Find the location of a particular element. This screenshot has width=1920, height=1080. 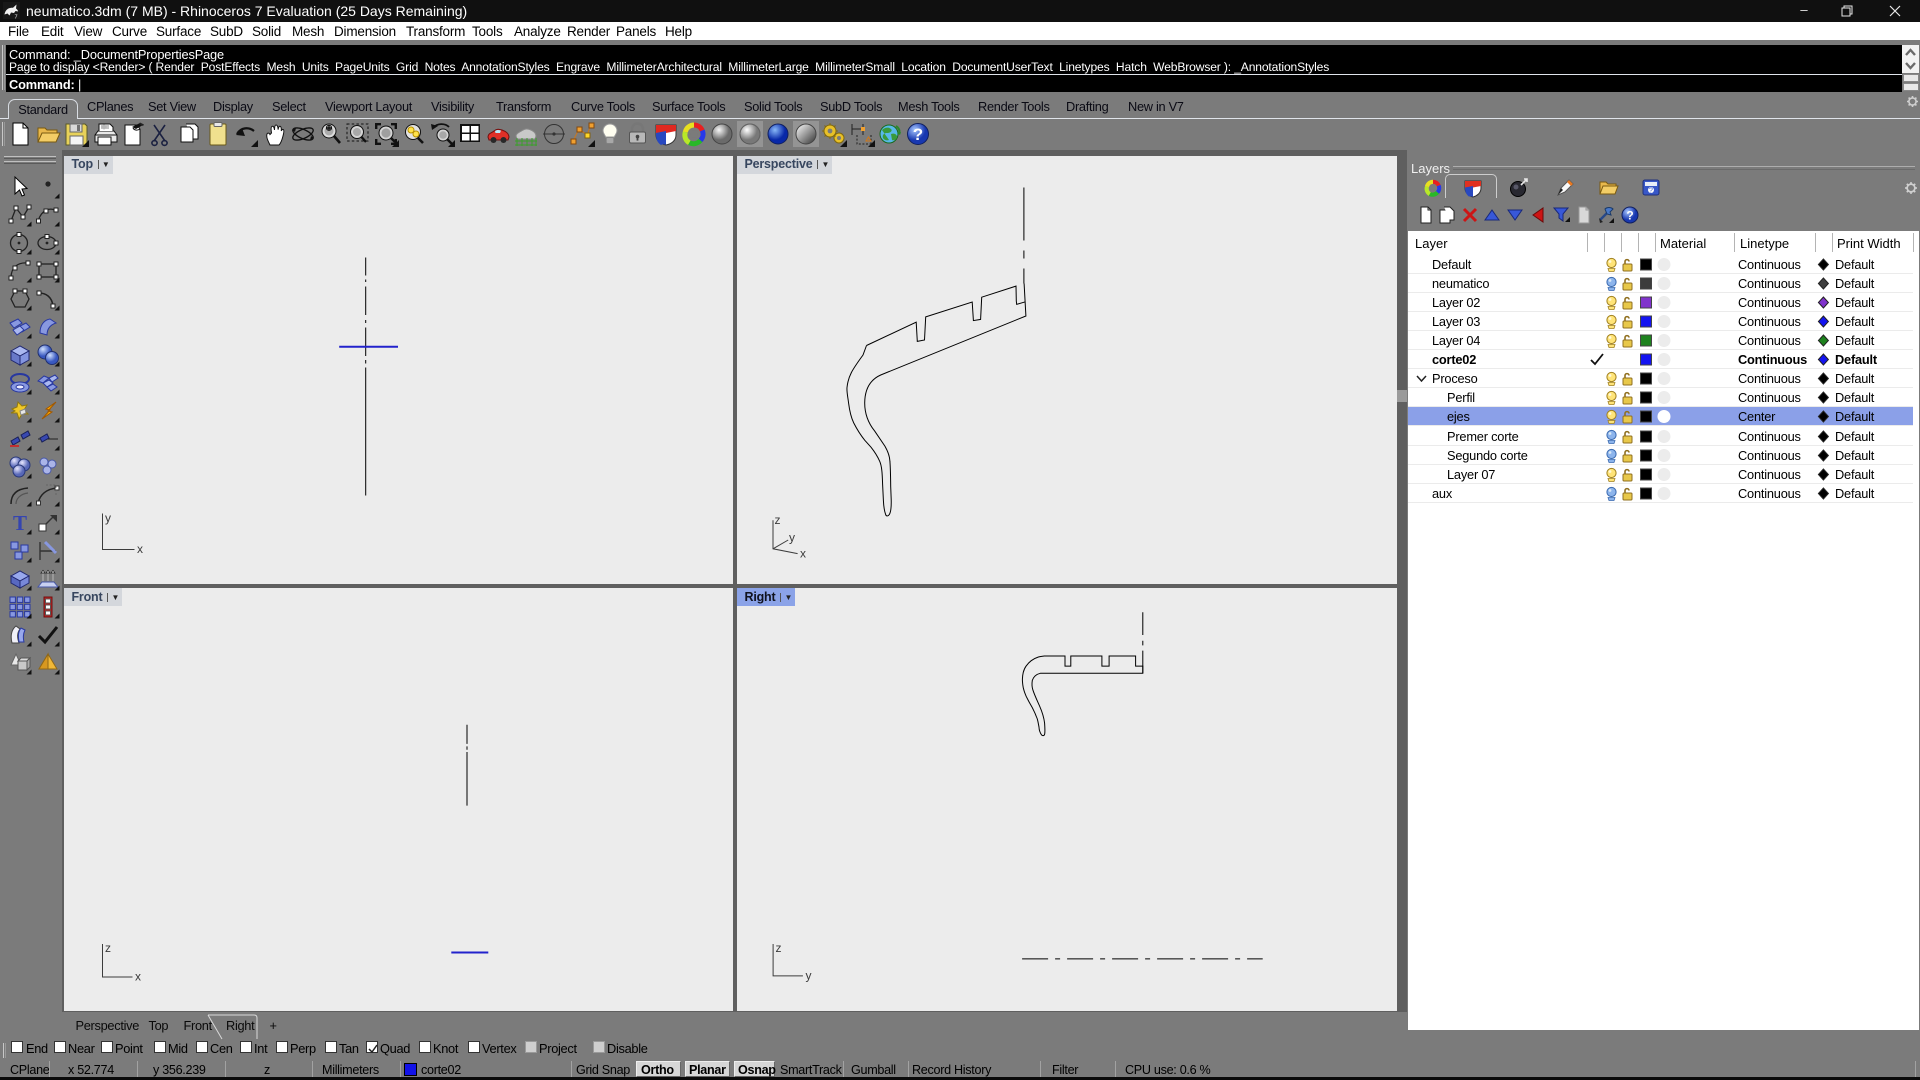

svg-text: 7 is located at coordinates (16, 17).